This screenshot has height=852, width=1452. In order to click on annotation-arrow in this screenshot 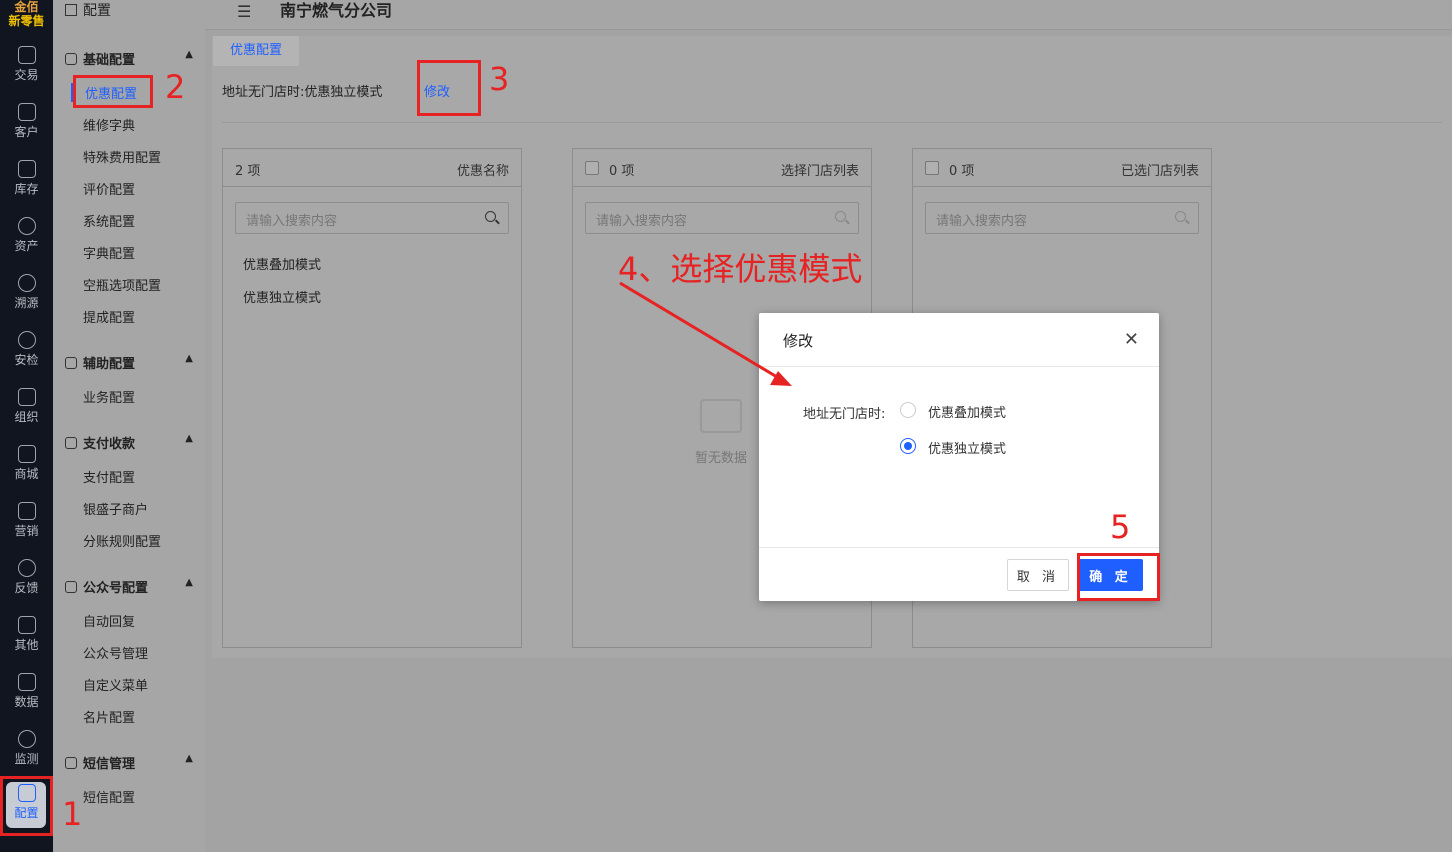, I will do `click(705, 333)`.